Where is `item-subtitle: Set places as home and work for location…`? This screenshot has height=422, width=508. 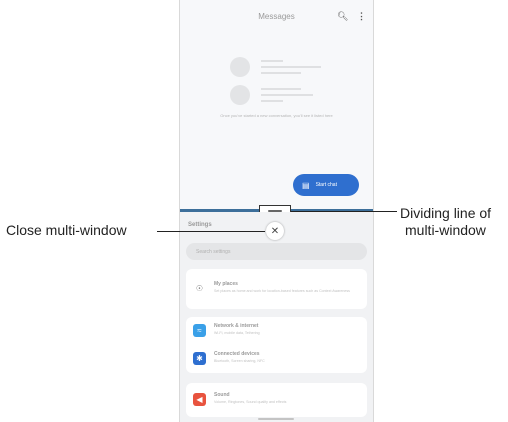 item-subtitle: Set places as home and work for location… is located at coordinates (282, 291).